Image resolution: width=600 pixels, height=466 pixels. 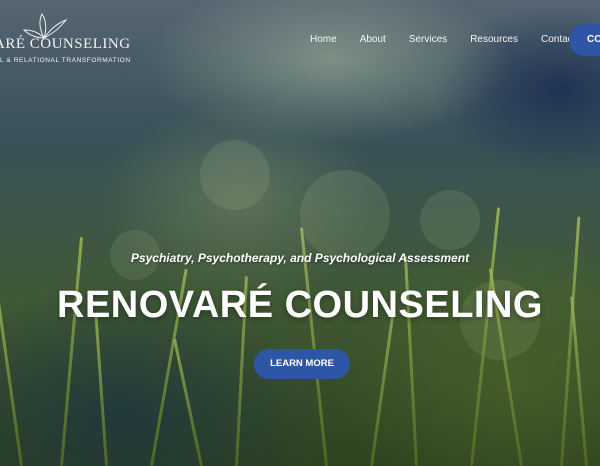 I want to click on main-nav: Home About Services Resources Contact, so click(x=454, y=39).